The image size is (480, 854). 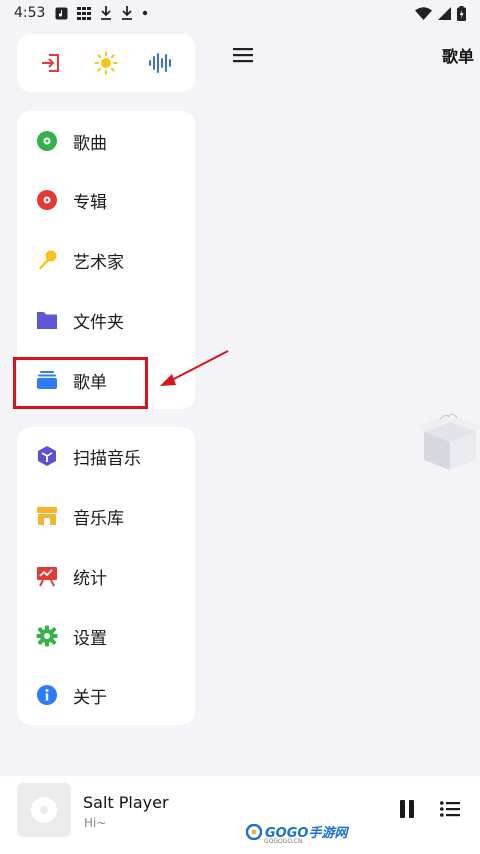 What do you see at coordinates (296, 833) in the screenshot?
I see `watermark: GOGO手游网 GOGOGO.CN` at bounding box center [296, 833].